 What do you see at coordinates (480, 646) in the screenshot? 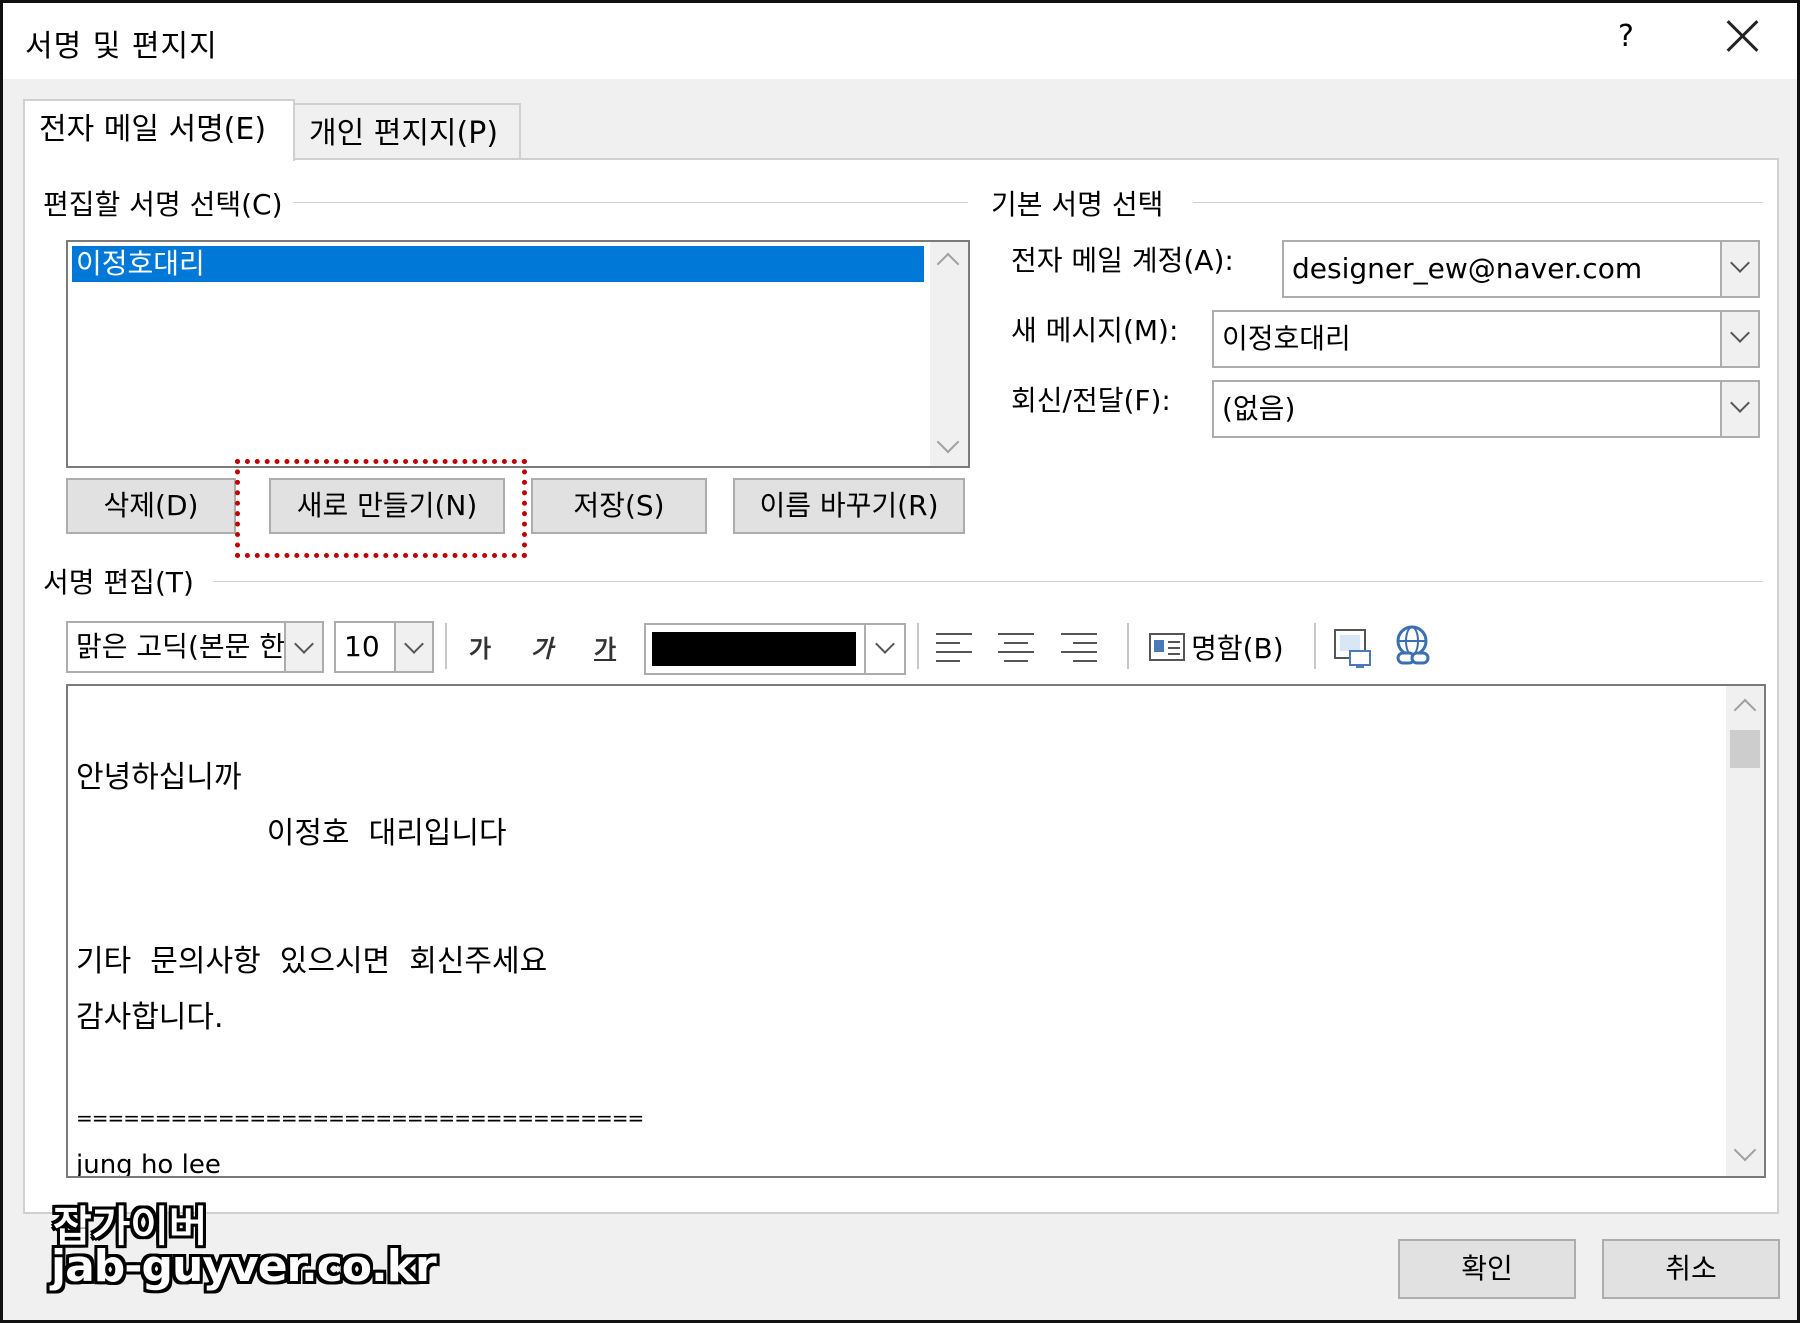
I see `bold-button: 가` at bounding box center [480, 646].